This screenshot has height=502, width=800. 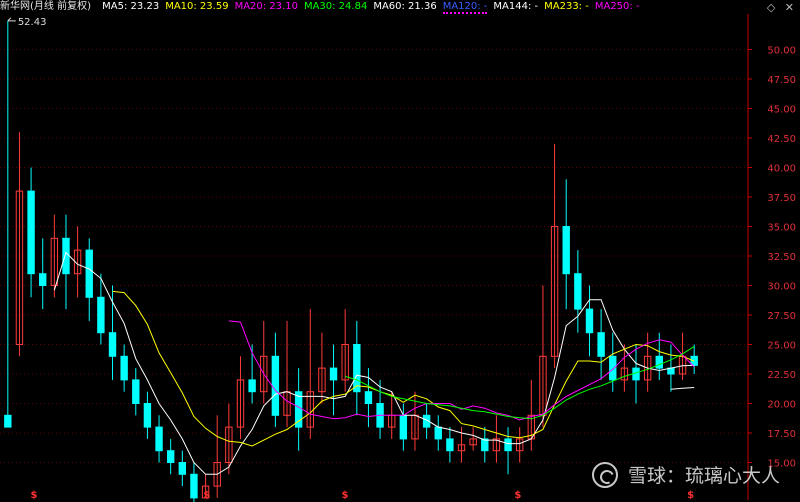 I want to click on y-tick-label: 22.50, so click(x=781, y=375).